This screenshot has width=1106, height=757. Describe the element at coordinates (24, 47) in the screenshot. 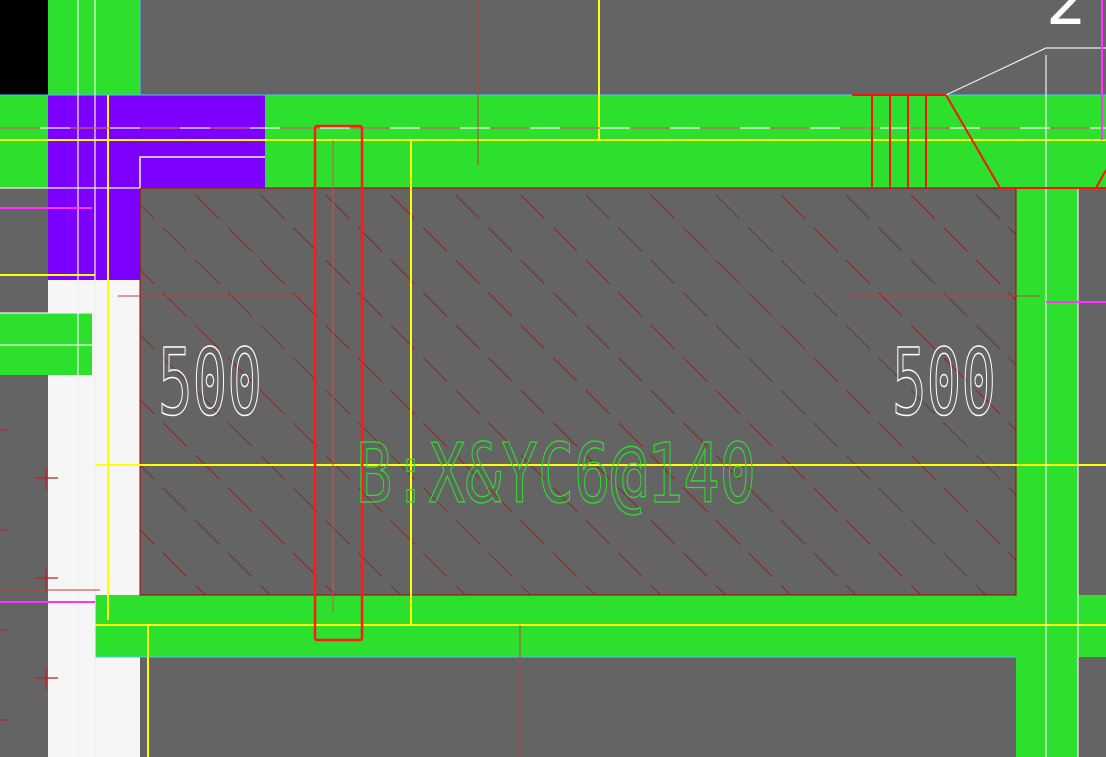

I see `void-area` at that location.